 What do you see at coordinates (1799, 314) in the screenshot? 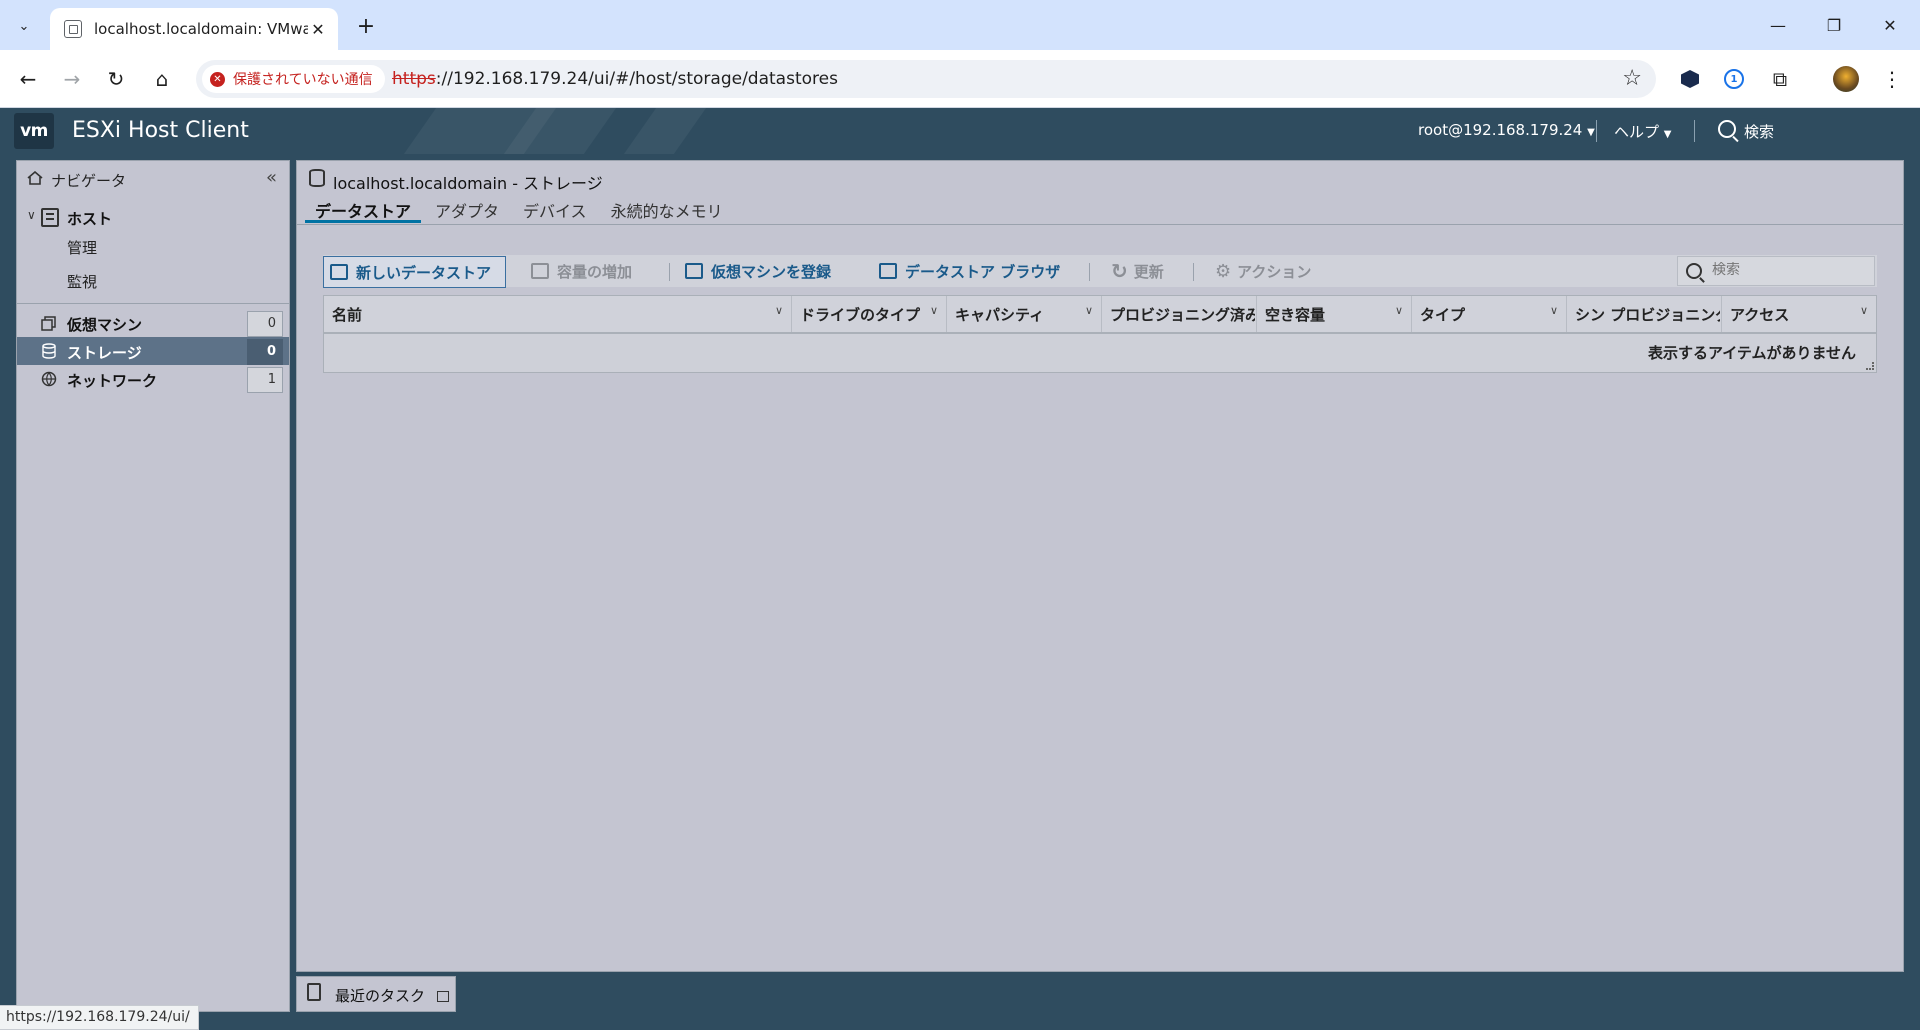
I see `column-header-access: アクセス ∨` at bounding box center [1799, 314].